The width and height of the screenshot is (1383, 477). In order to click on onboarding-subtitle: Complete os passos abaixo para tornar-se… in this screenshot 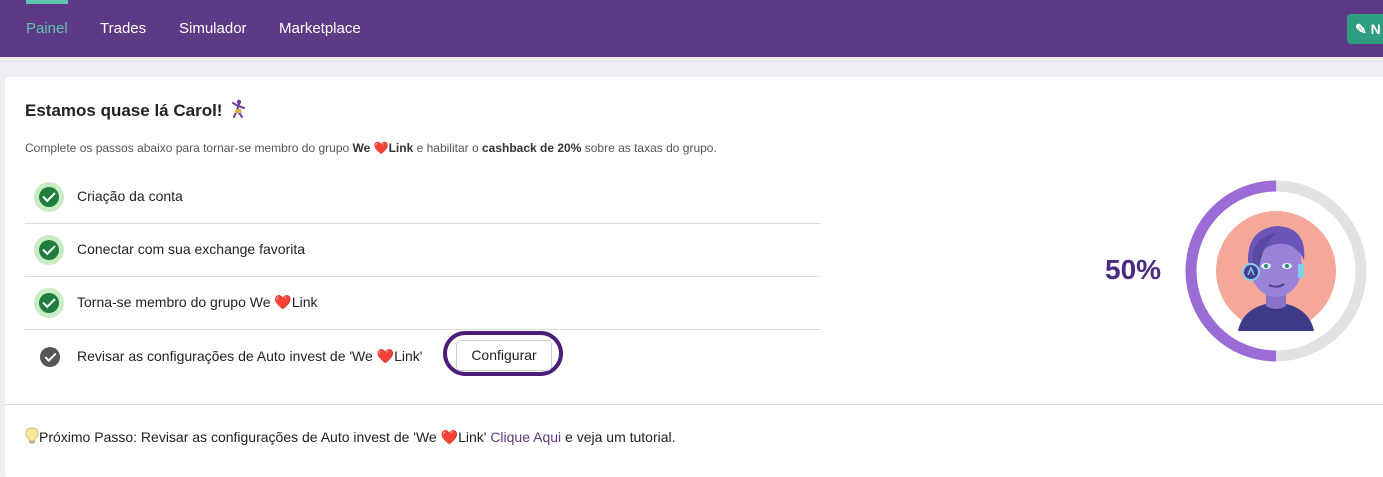, I will do `click(371, 148)`.